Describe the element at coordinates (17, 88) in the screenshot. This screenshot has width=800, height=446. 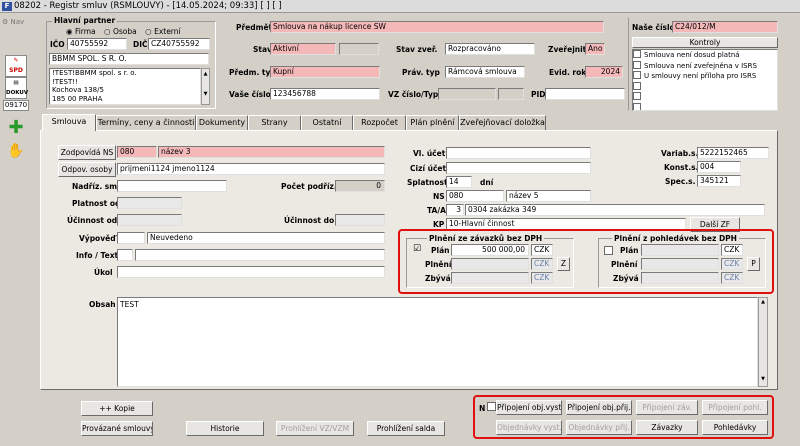
I see `dokuv-icon: ▤ DOKUV` at that location.